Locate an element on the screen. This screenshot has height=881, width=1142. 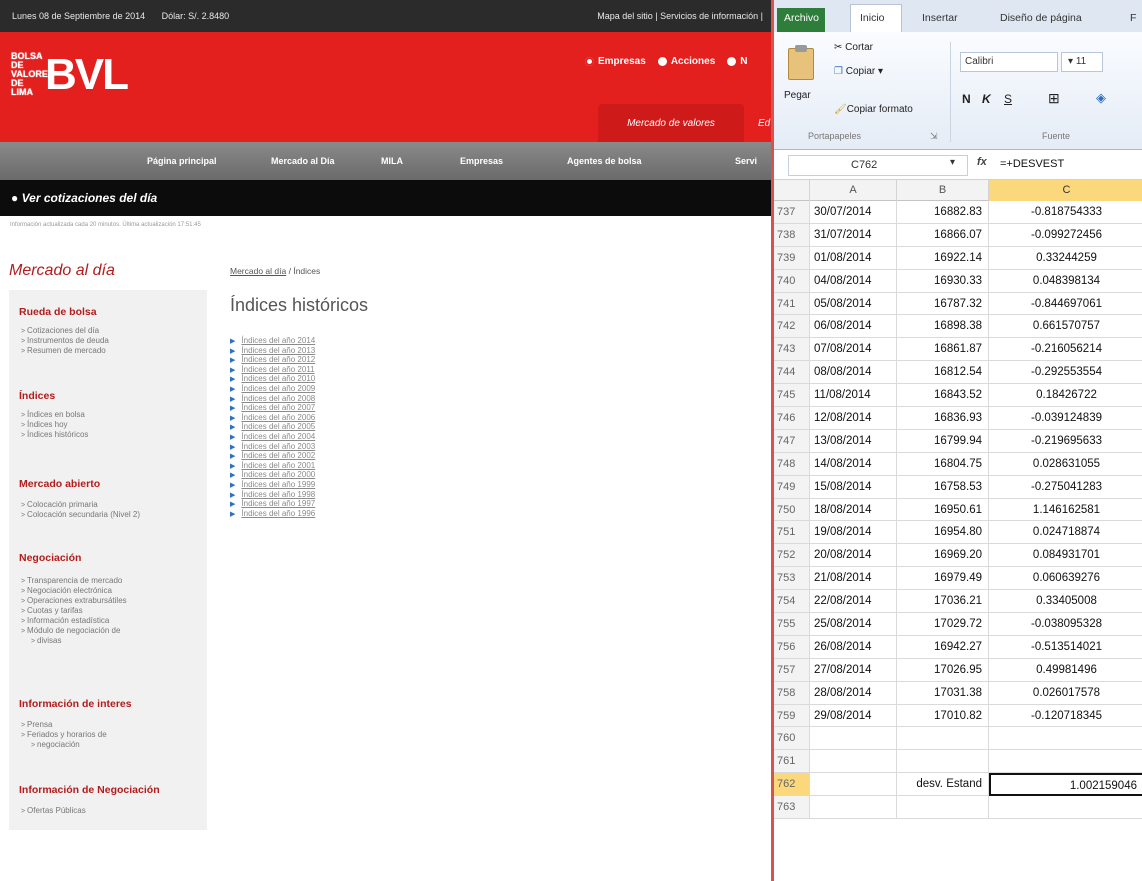
cell-date: 04/08/2014 is located at coordinates (853, 281).